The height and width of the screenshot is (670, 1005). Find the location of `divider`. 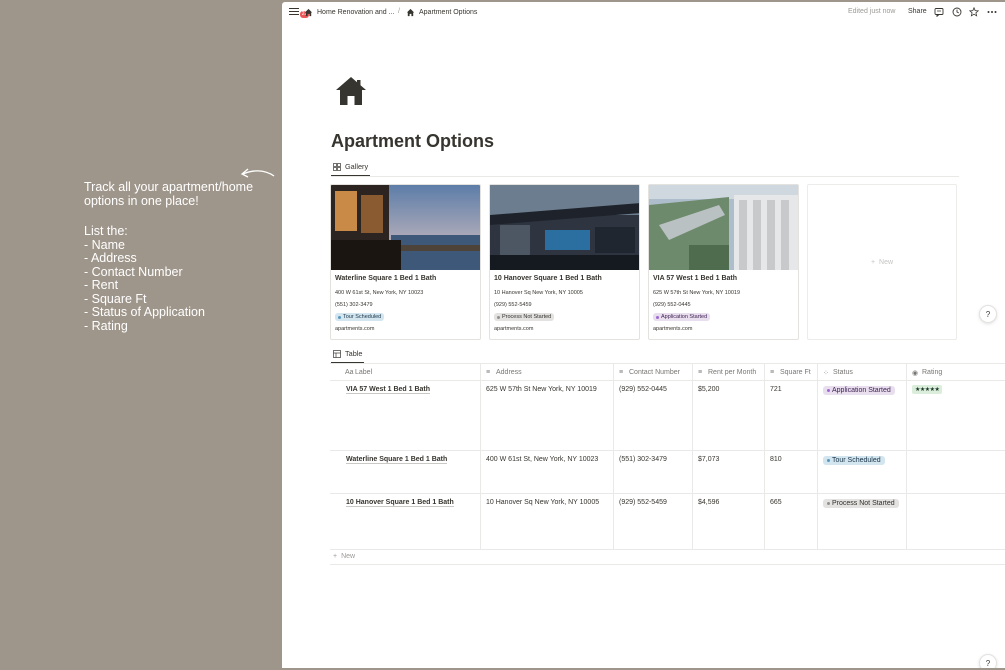

divider is located at coordinates (645, 176).